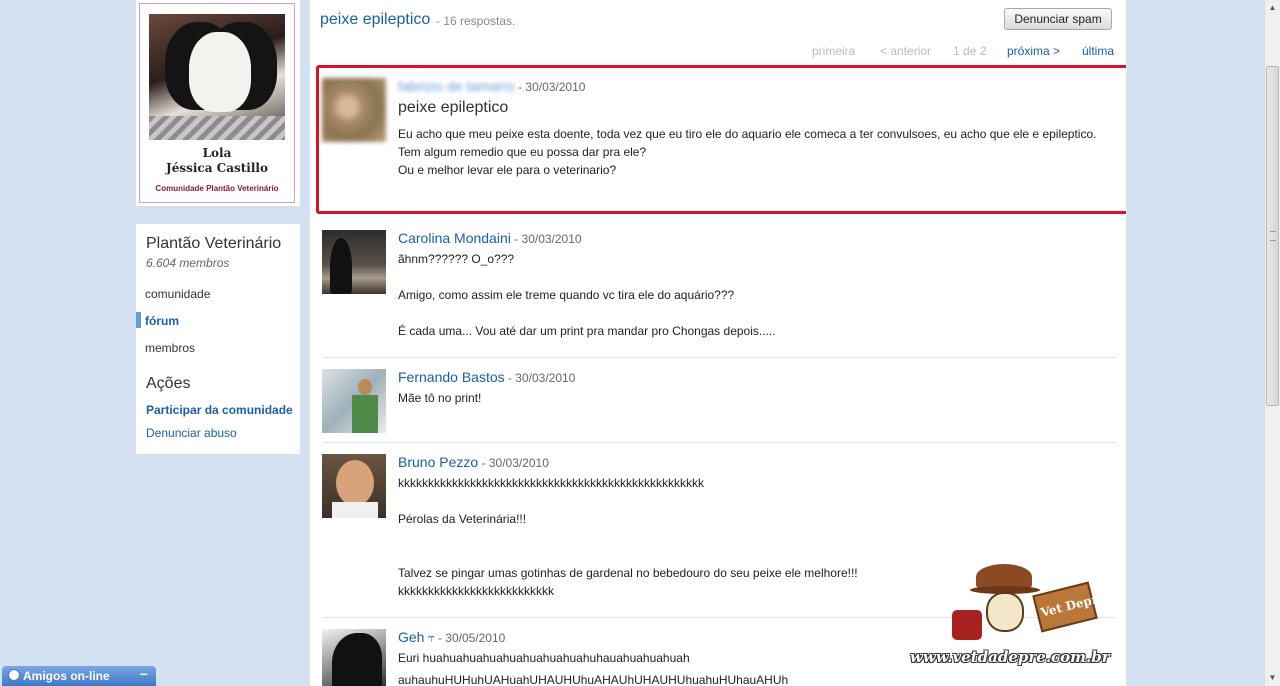  Describe the element at coordinates (144, 673) in the screenshot. I see `minimize-icon: –` at that location.